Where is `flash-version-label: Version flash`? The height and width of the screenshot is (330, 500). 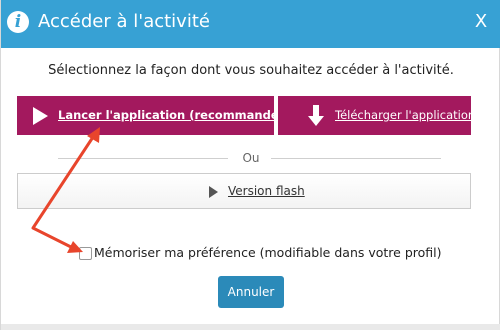 flash-version-label: Version flash is located at coordinates (266, 191).